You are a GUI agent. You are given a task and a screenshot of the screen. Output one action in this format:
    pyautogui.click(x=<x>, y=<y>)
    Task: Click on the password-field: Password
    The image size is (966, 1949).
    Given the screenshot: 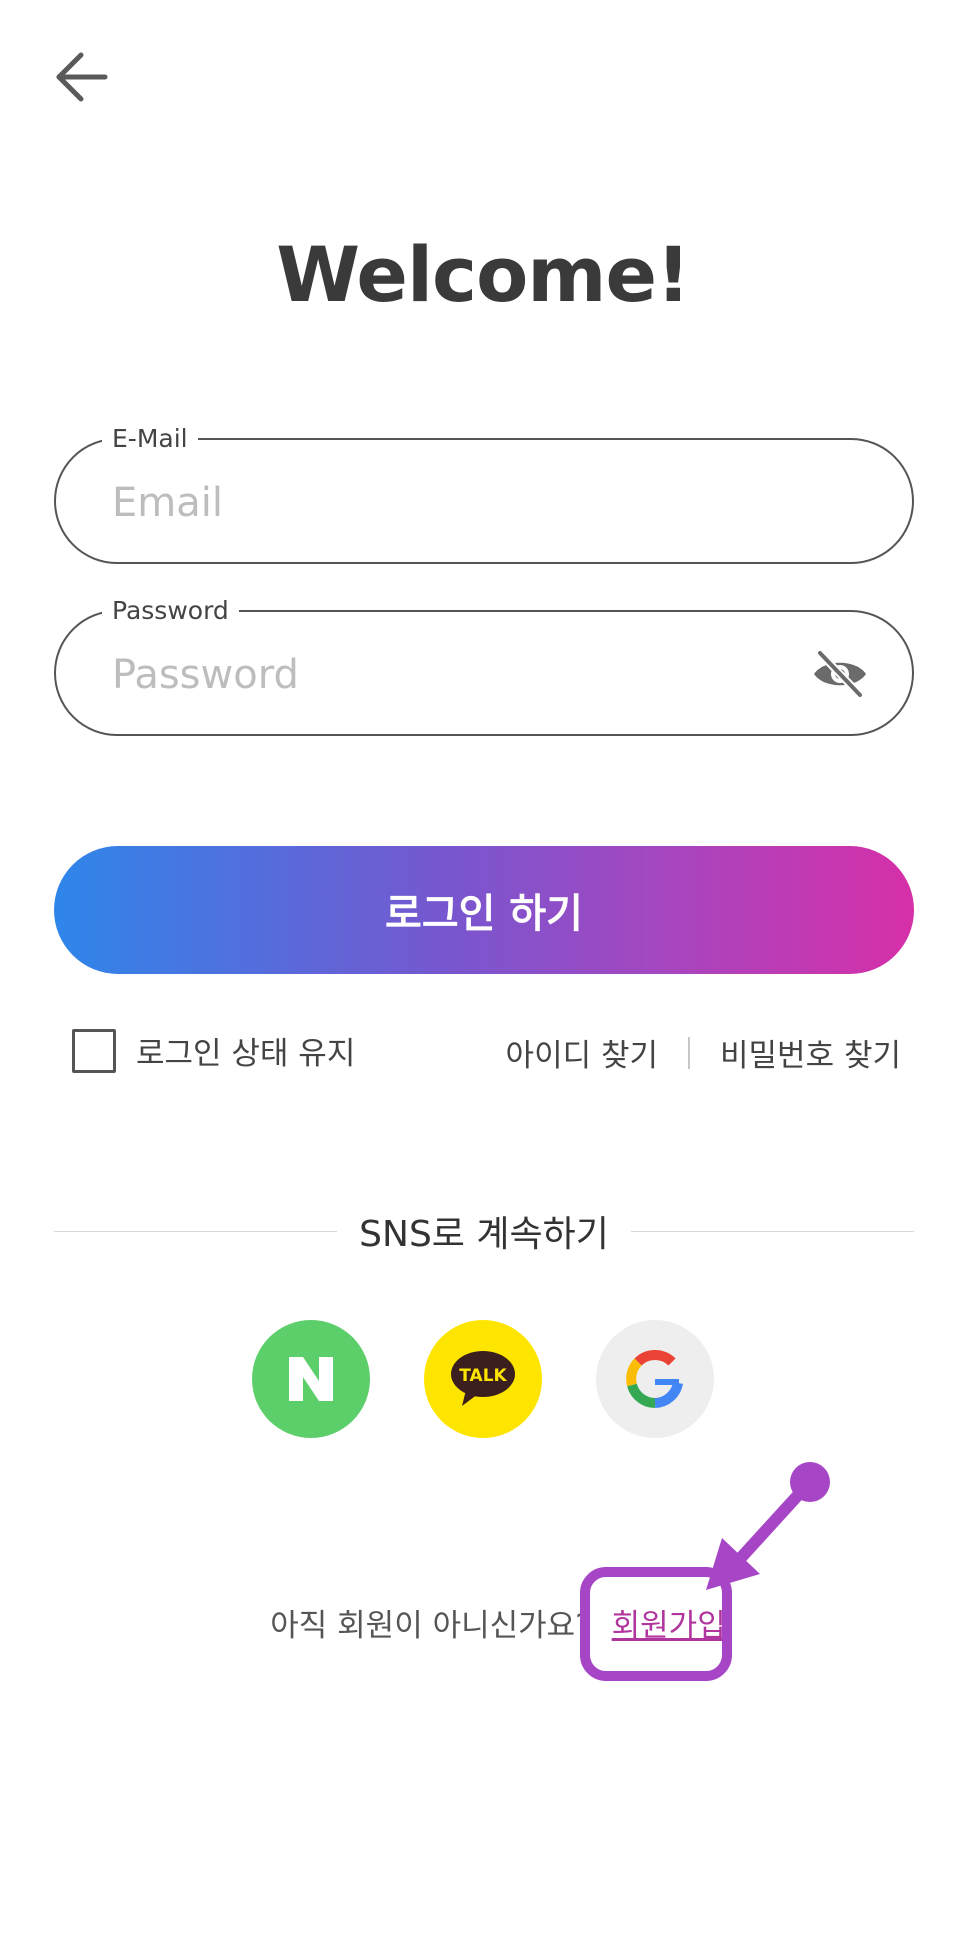 What is the action you would take?
    pyautogui.click(x=484, y=665)
    